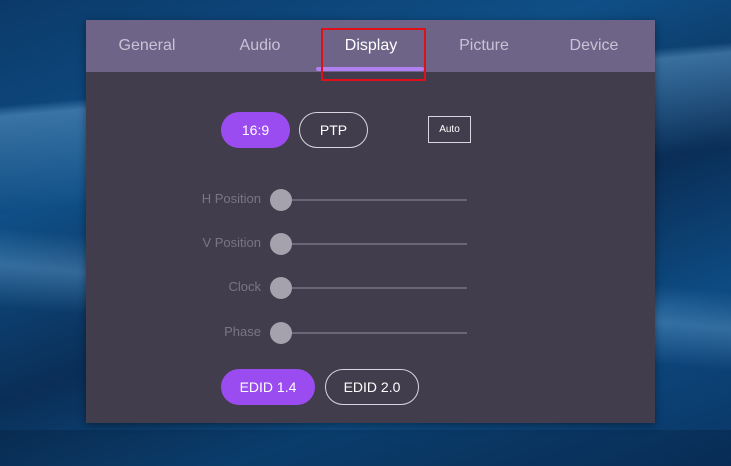 The height and width of the screenshot is (466, 731). I want to click on h-position-slider-row: H Position, so click(370, 199).